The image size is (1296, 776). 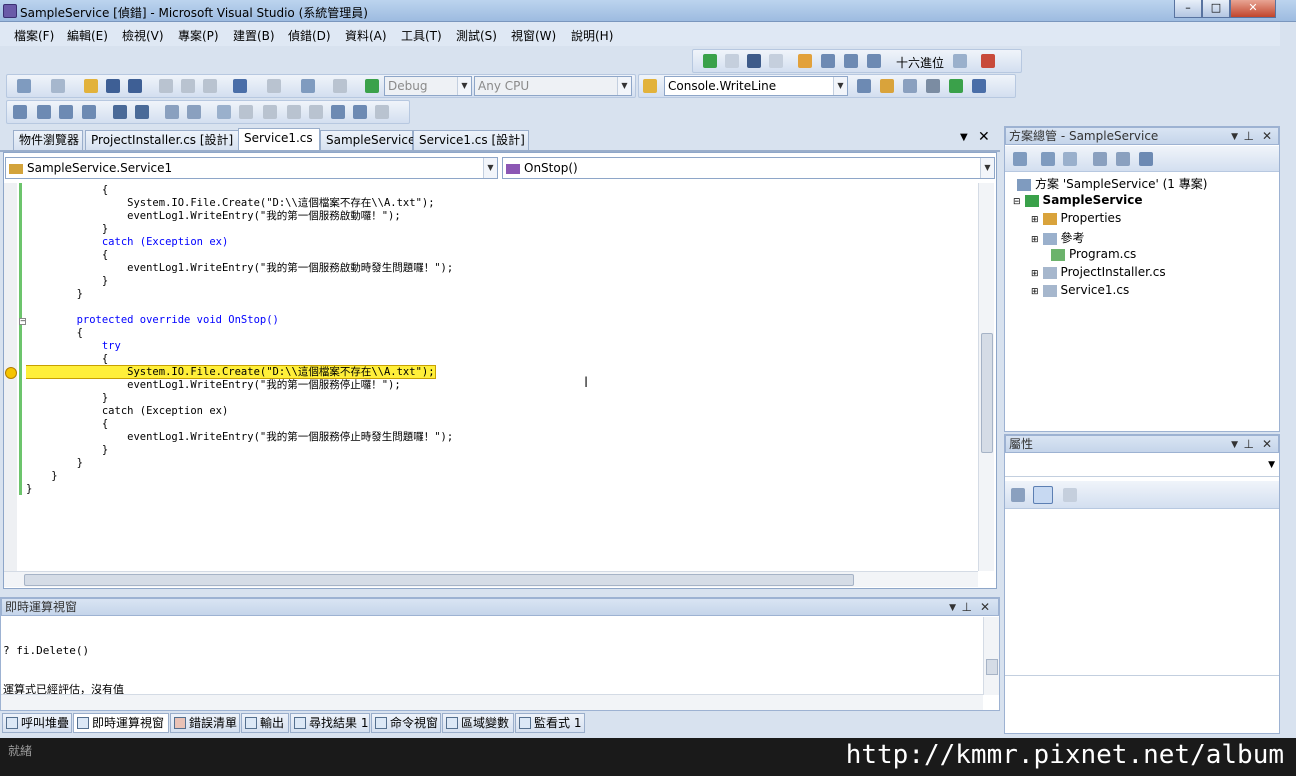 I want to click on categorized-icon, so click(x=1018, y=495).